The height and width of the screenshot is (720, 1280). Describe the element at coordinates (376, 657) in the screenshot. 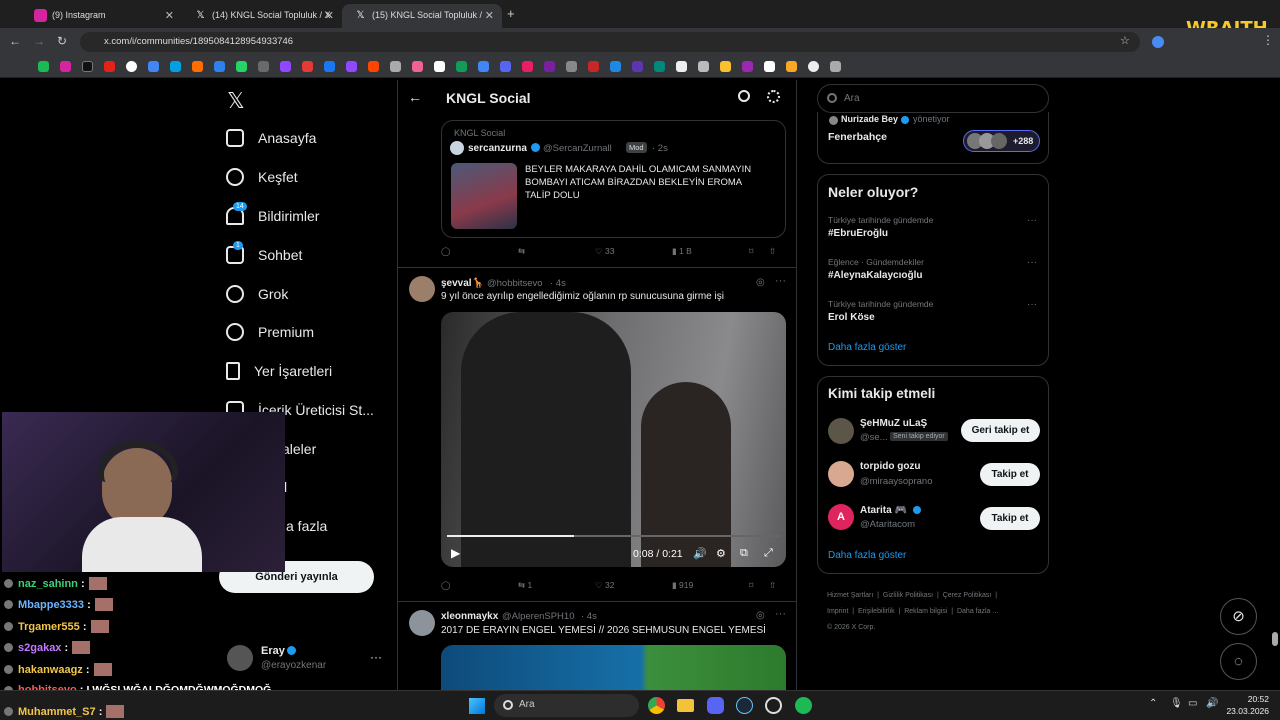

I see `account-menu-icon: ···` at that location.